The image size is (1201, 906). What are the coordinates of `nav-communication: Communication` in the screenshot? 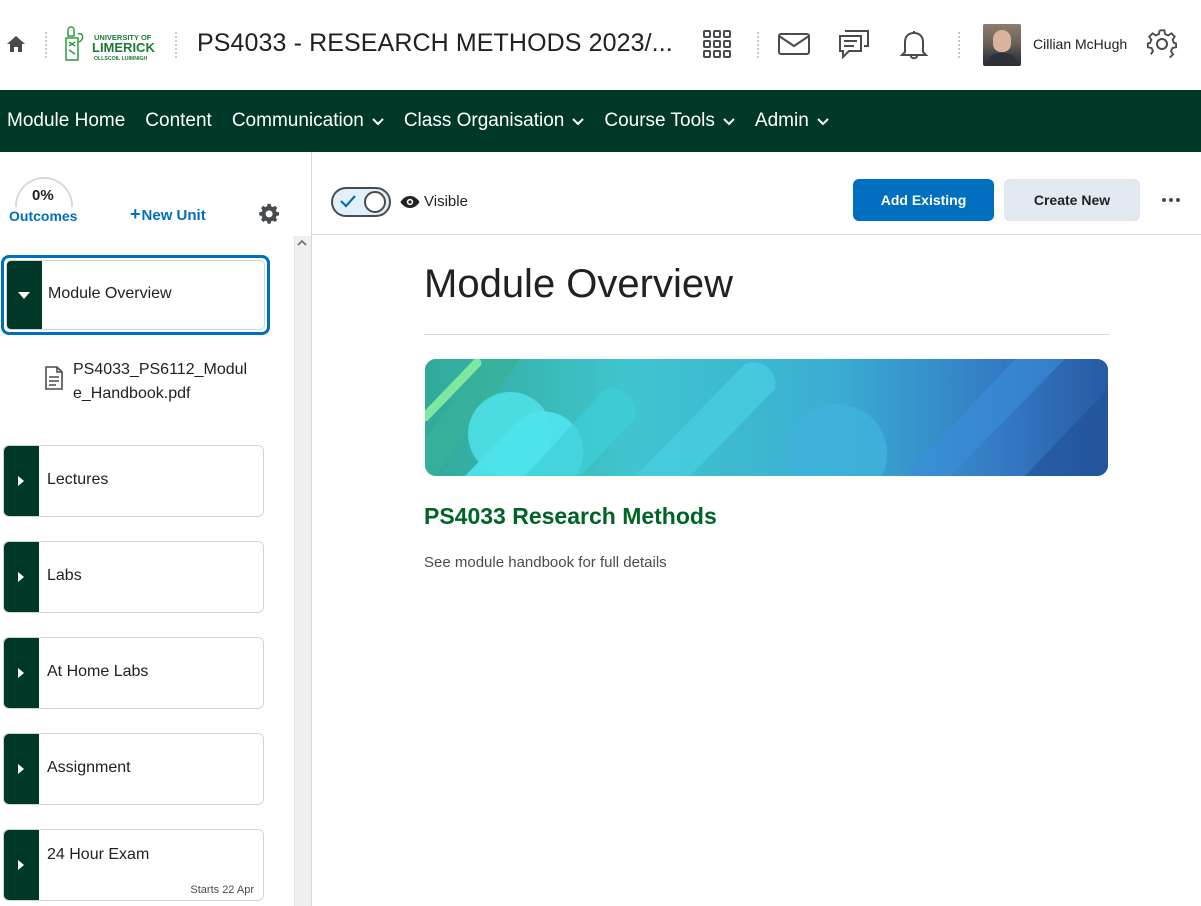 It's located at (308, 121).